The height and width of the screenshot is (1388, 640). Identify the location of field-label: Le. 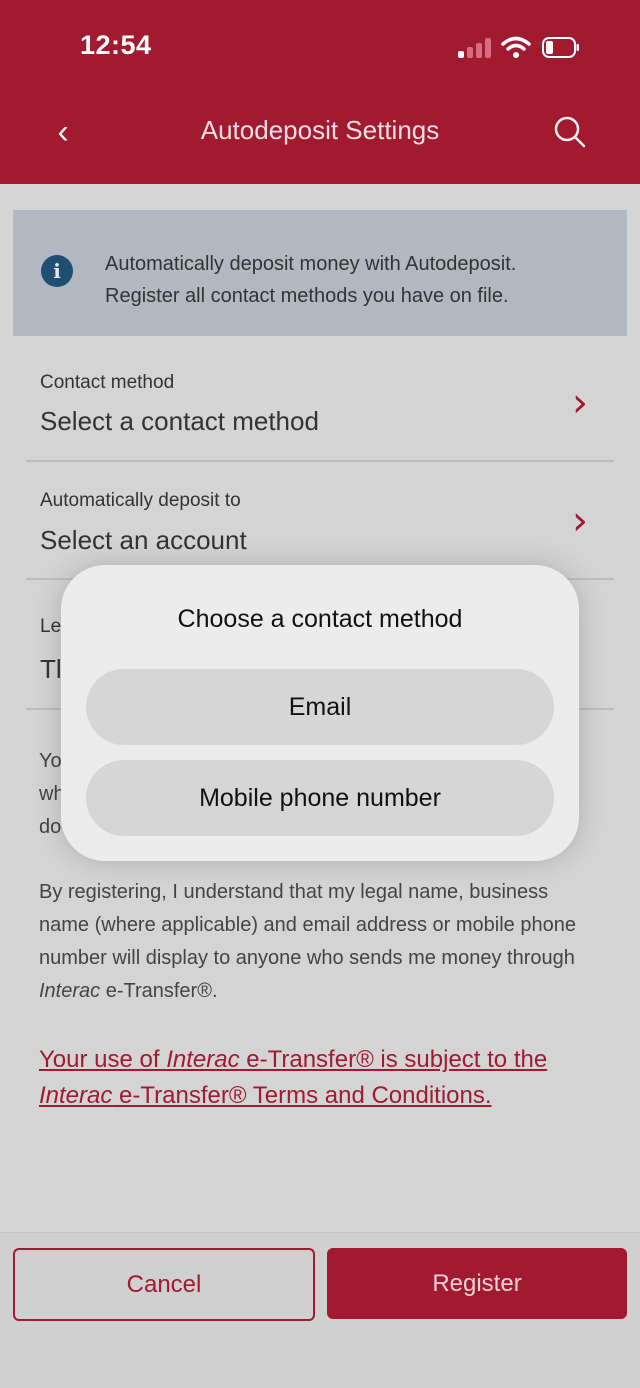
(51, 626).